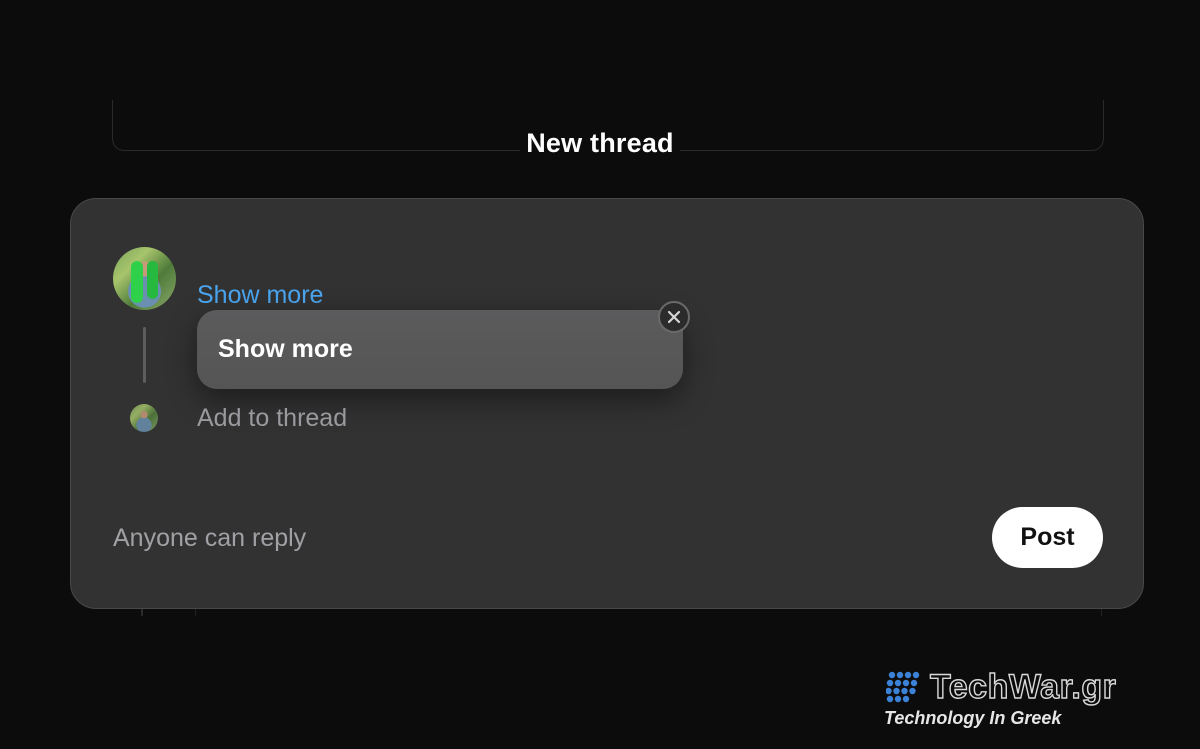 The image size is (1200, 749). What do you see at coordinates (285, 349) in the screenshot?
I see `popover-label: Show more` at bounding box center [285, 349].